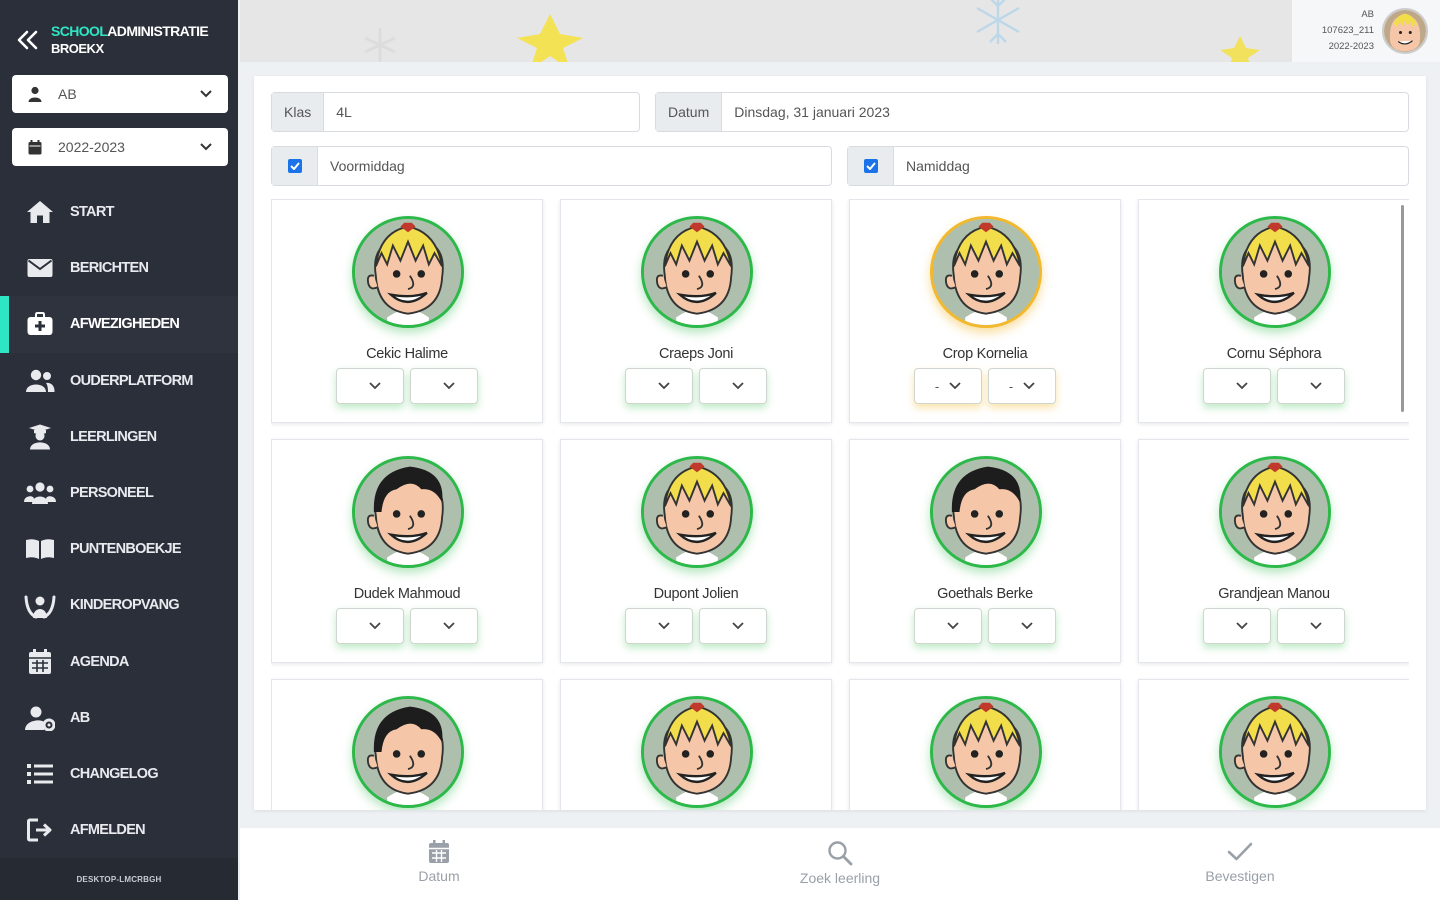  Describe the element at coordinates (1402, 308) in the screenshot. I see `scrollbar` at that location.